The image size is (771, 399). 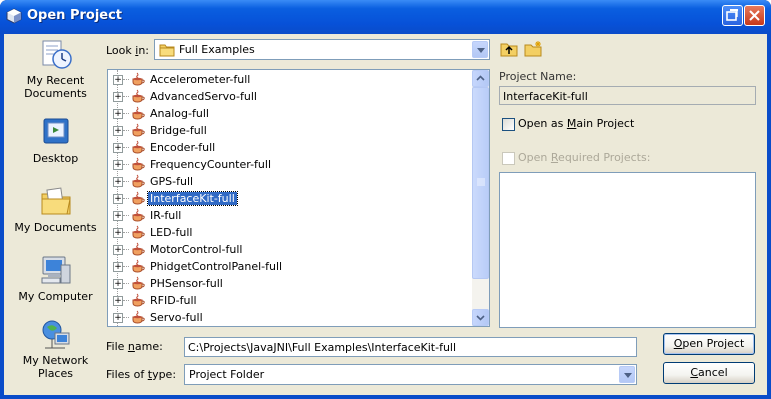 I want to click on tree-item-label: Servo-full, so click(x=176, y=317).